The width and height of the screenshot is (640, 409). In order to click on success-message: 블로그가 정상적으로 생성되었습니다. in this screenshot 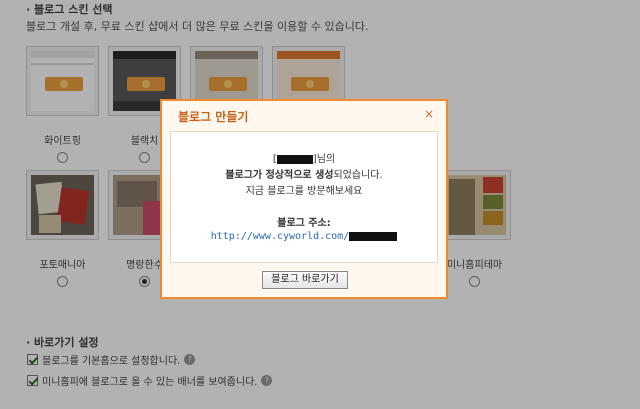, I will do `click(304, 175)`.